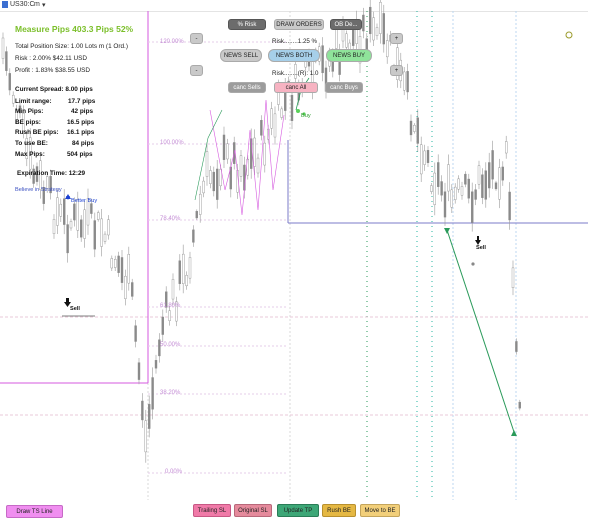 The image size is (600, 519). I want to click on to-use-be-label: To use BE:, so click(31, 143).